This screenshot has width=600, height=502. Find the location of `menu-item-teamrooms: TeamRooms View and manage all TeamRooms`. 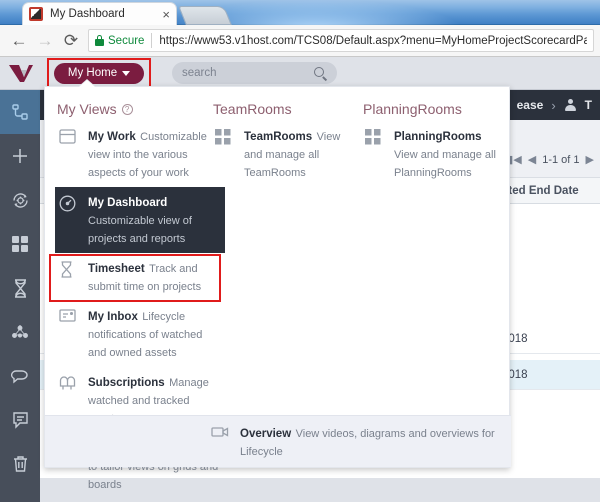

menu-item-teamrooms: TeamRooms View and manage all TeamRooms is located at coordinates (286, 154).